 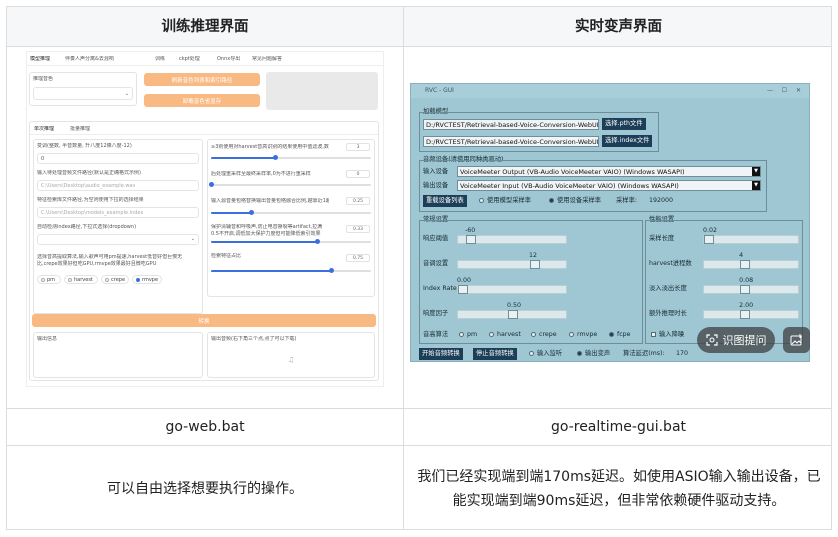 What do you see at coordinates (51, 279) in the screenshot?
I see `radio-pm-label: pm` at bounding box center [51, 279].